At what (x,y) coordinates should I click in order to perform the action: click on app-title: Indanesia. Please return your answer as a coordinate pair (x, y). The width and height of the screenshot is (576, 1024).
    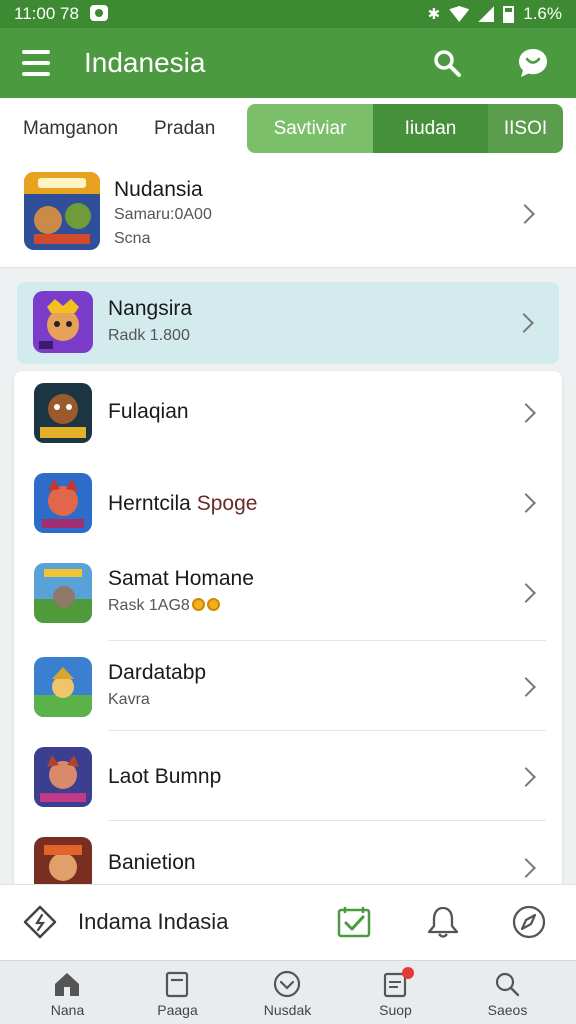
    Looking at the image, I should click on (145, 62).